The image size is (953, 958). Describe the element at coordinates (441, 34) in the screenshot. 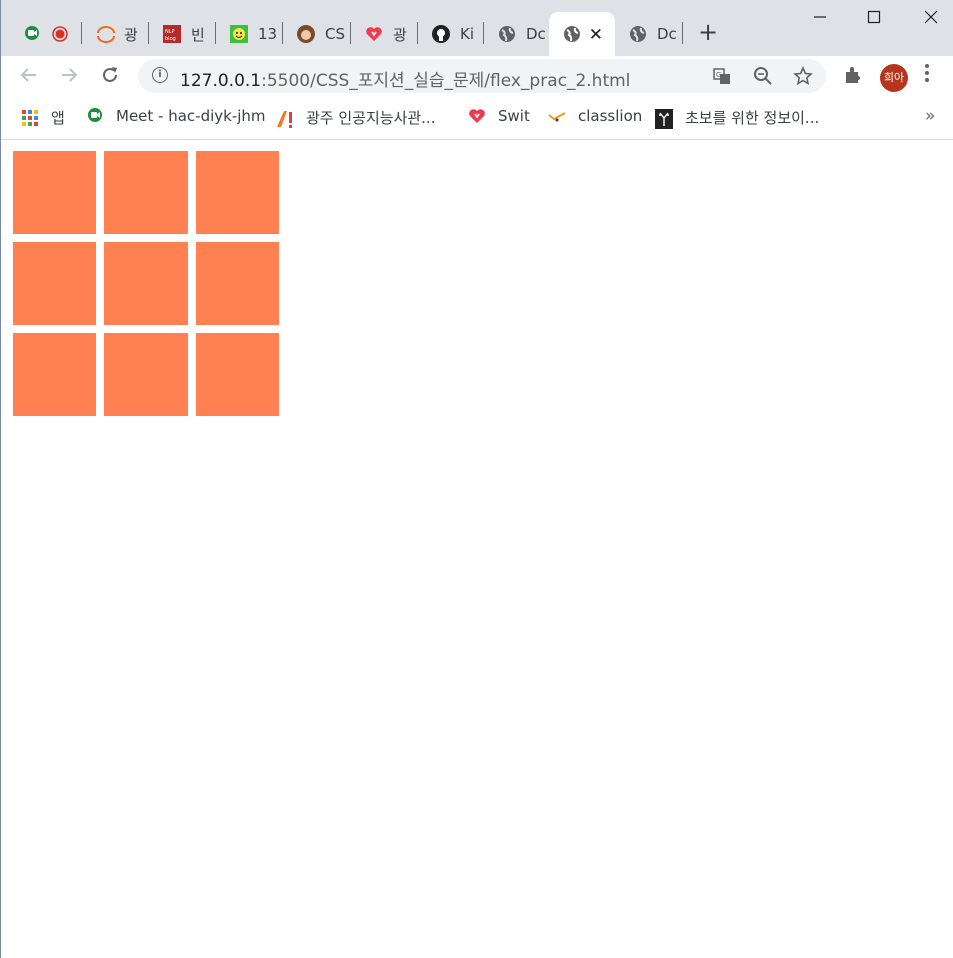

I see `github-icon` at that location.